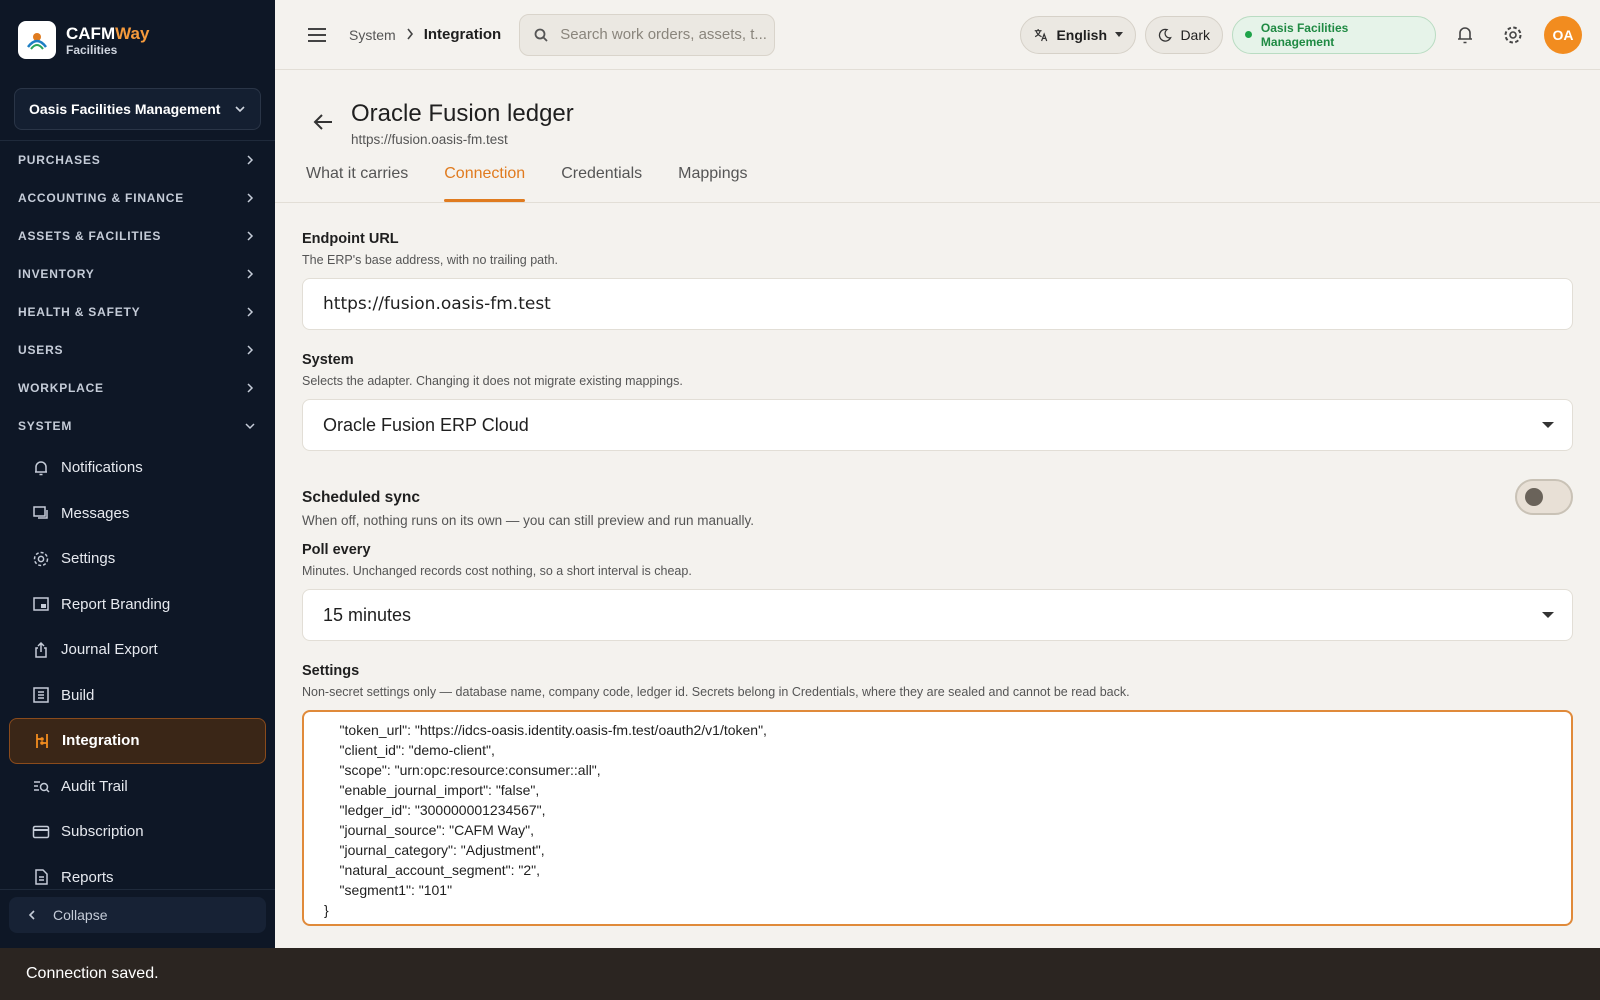 The width and height of the screenshot is (1600, 1000). I want to click on section-system: SYSTEM, so click(137, 426).